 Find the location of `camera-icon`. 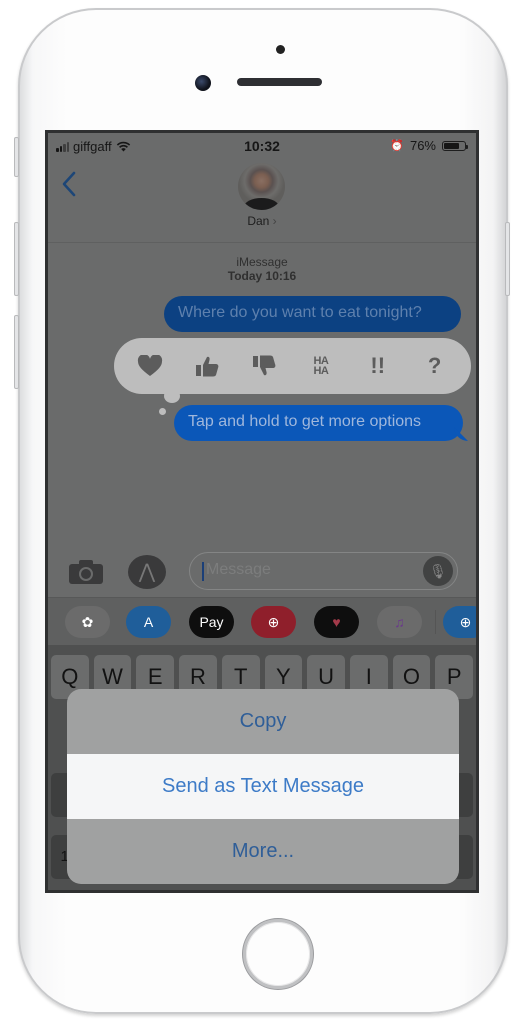

camera-icon is located at coordinates (86, 572).